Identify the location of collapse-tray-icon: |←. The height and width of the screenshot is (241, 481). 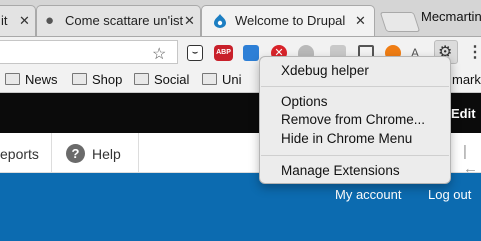
(472, 160).